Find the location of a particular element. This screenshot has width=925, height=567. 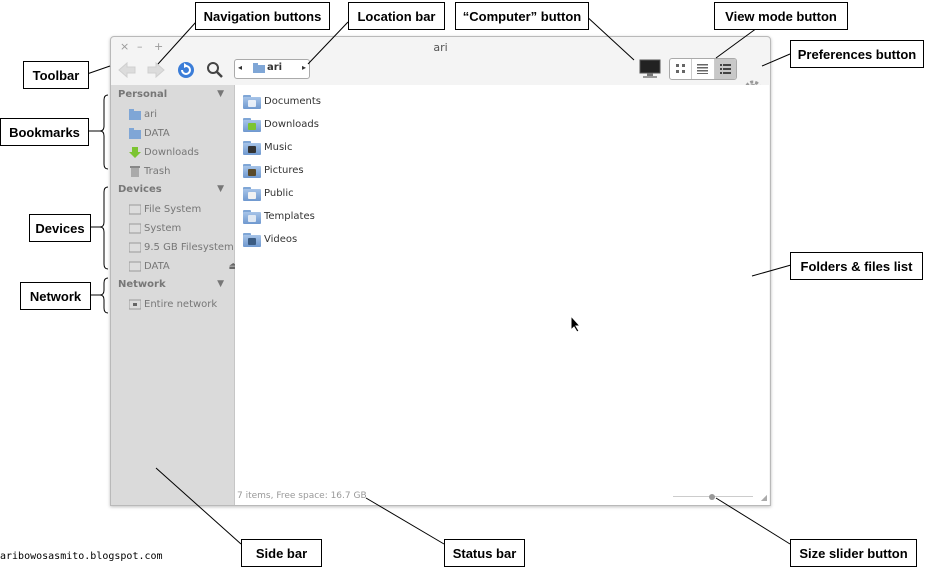

annotation-bookmarks: Bookmarks is located at coordinates (44, 132).